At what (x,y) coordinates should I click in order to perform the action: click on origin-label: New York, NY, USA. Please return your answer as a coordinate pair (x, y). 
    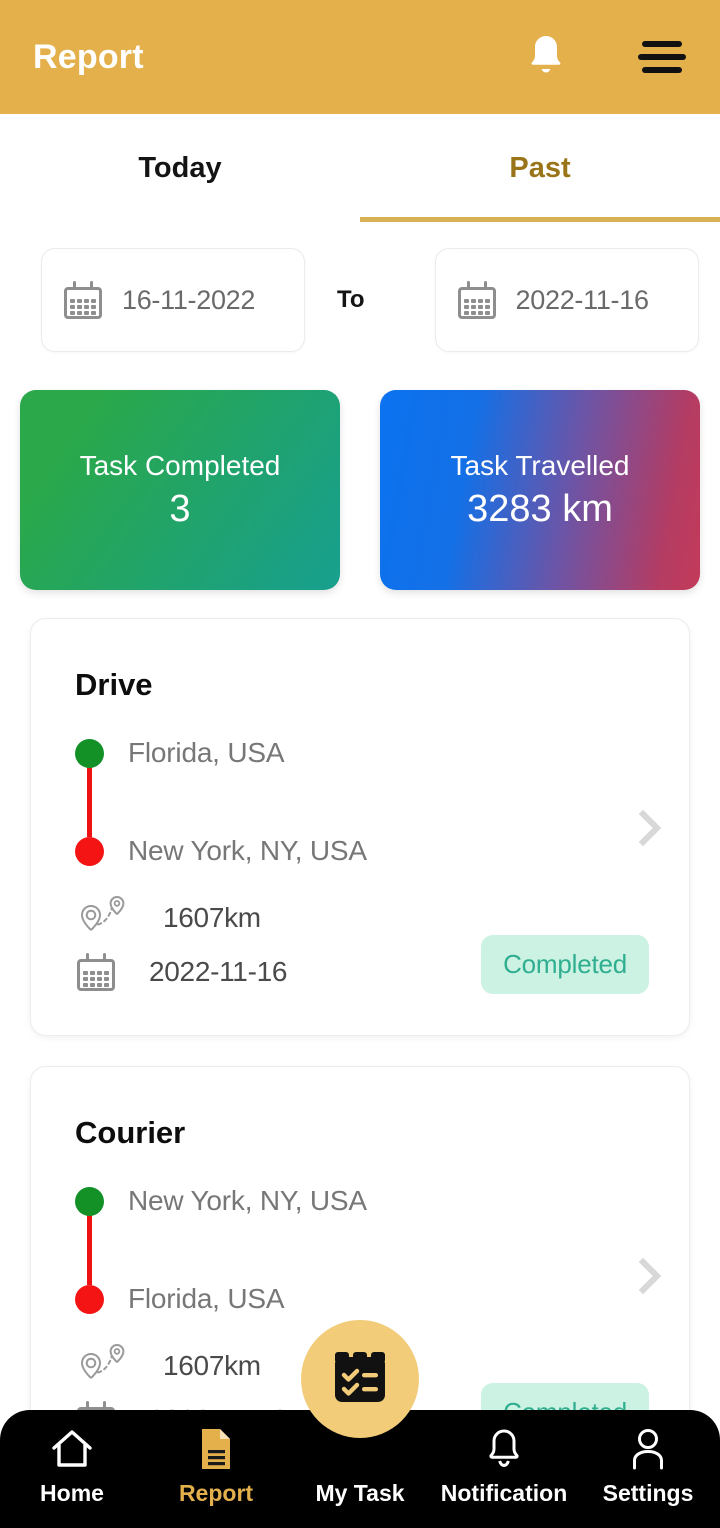
    Looking at the image, I should click on (247, 1200).